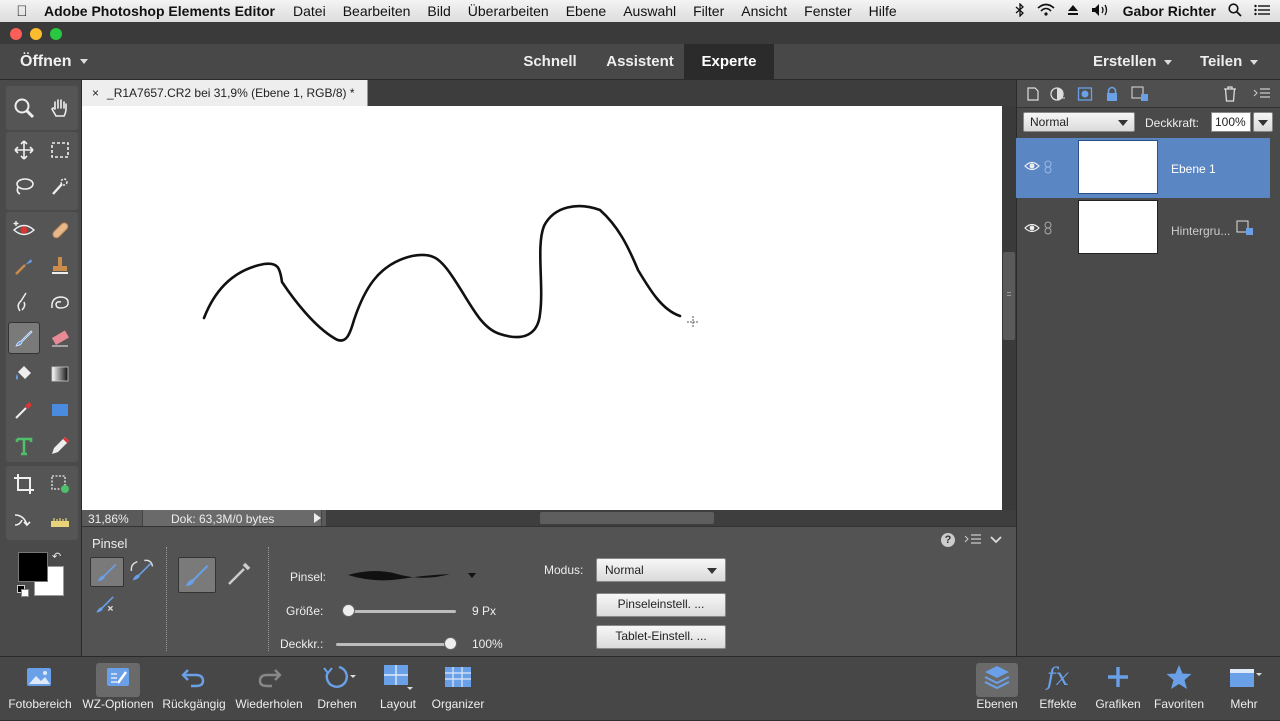 The width and height of the screenshot is (1280, 721). What do you see at coordinates (60, 186) in the screenshot?
I see `quick-selection-icon` at bounding box center [60, 186].